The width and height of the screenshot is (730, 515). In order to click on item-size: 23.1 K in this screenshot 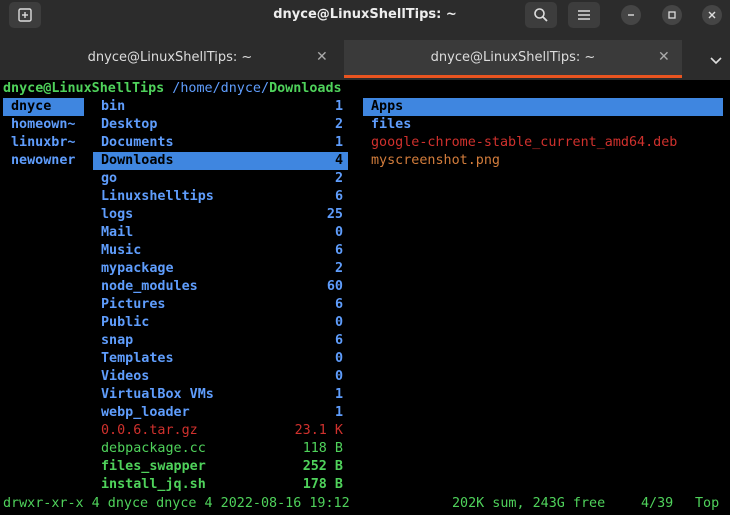, I will do `click(318, 430)`.